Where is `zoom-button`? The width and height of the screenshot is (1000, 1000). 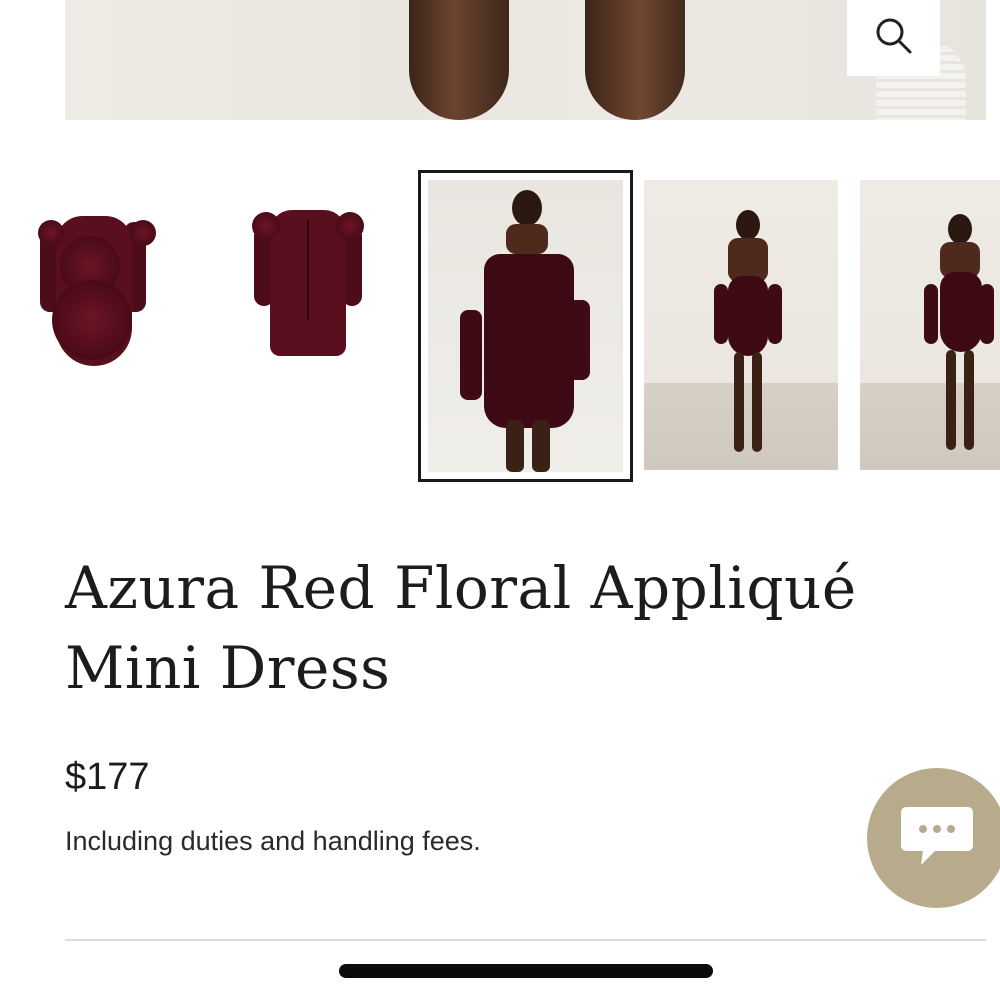 zoom-button is located at coordinates (893, 38).